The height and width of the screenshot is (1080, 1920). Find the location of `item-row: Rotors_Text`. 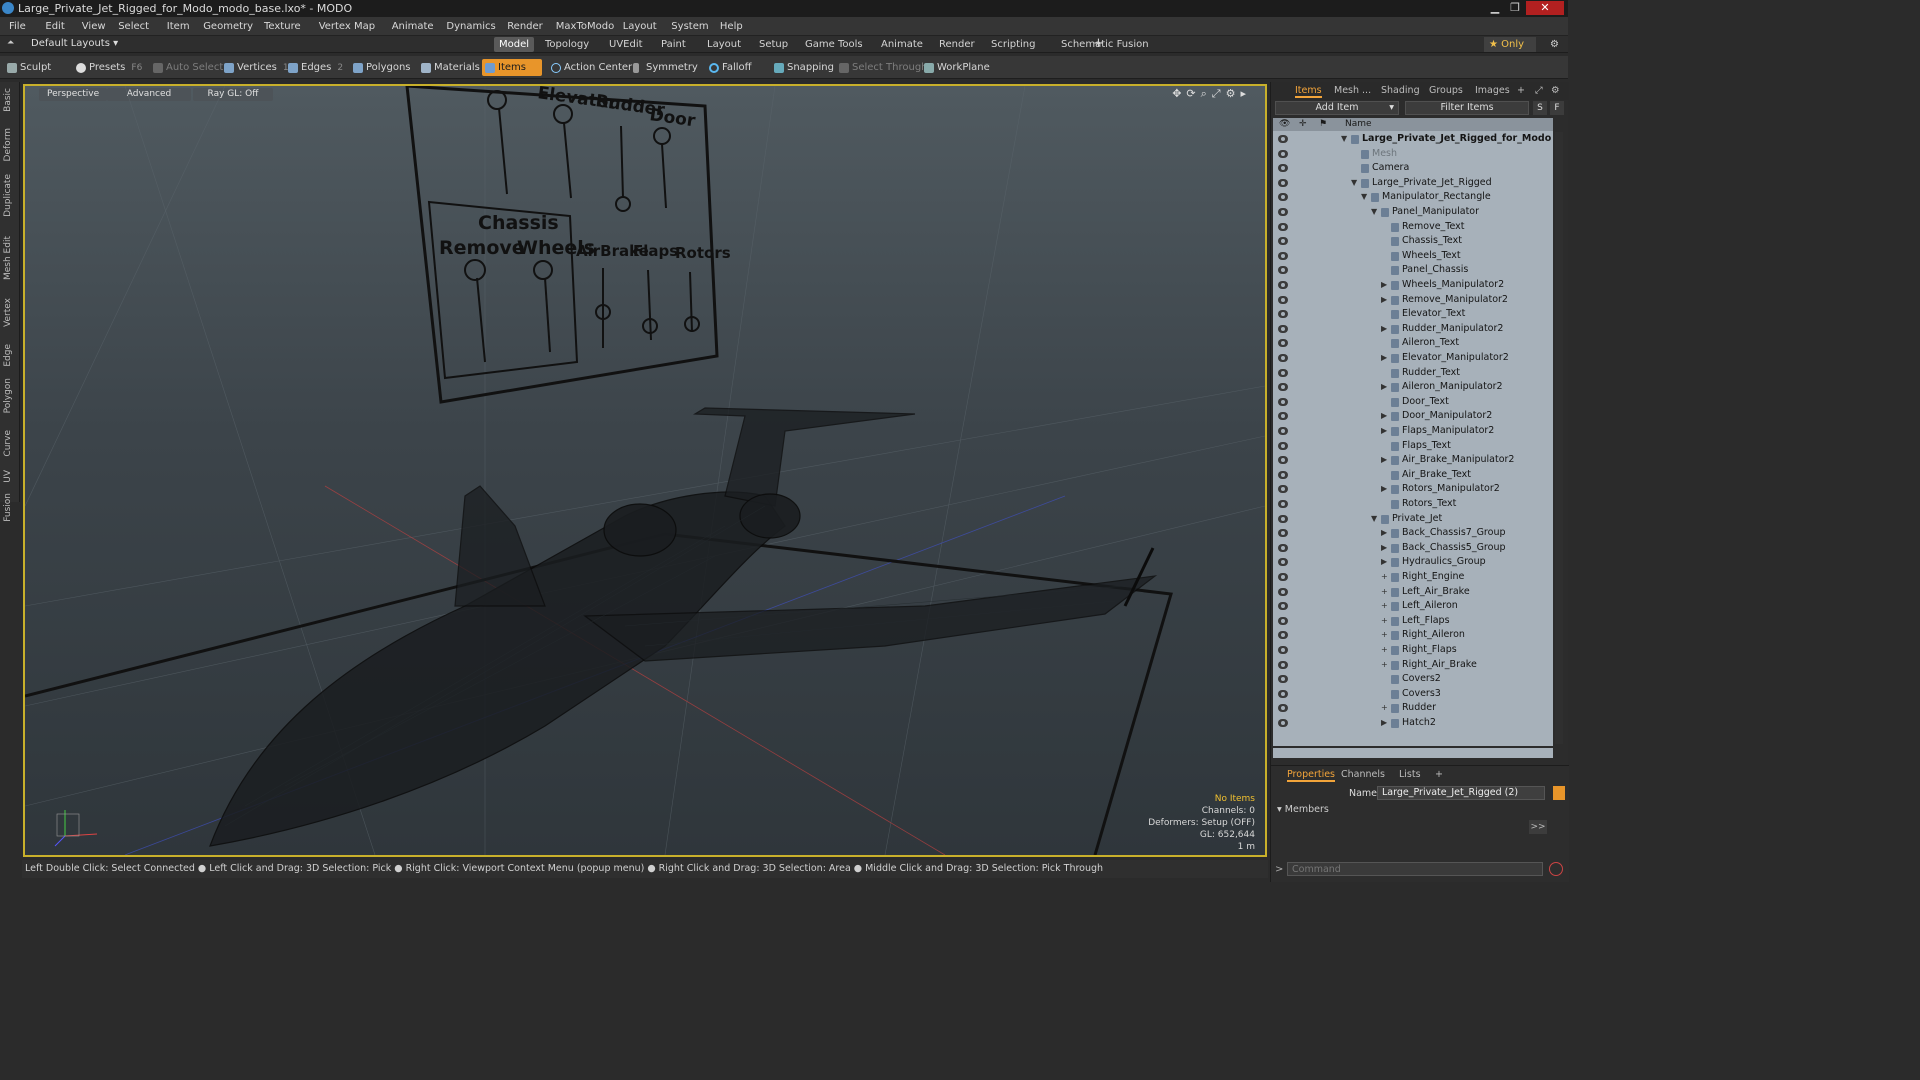

item-row: Rotors_Text is located at coordinates (1413, 504).